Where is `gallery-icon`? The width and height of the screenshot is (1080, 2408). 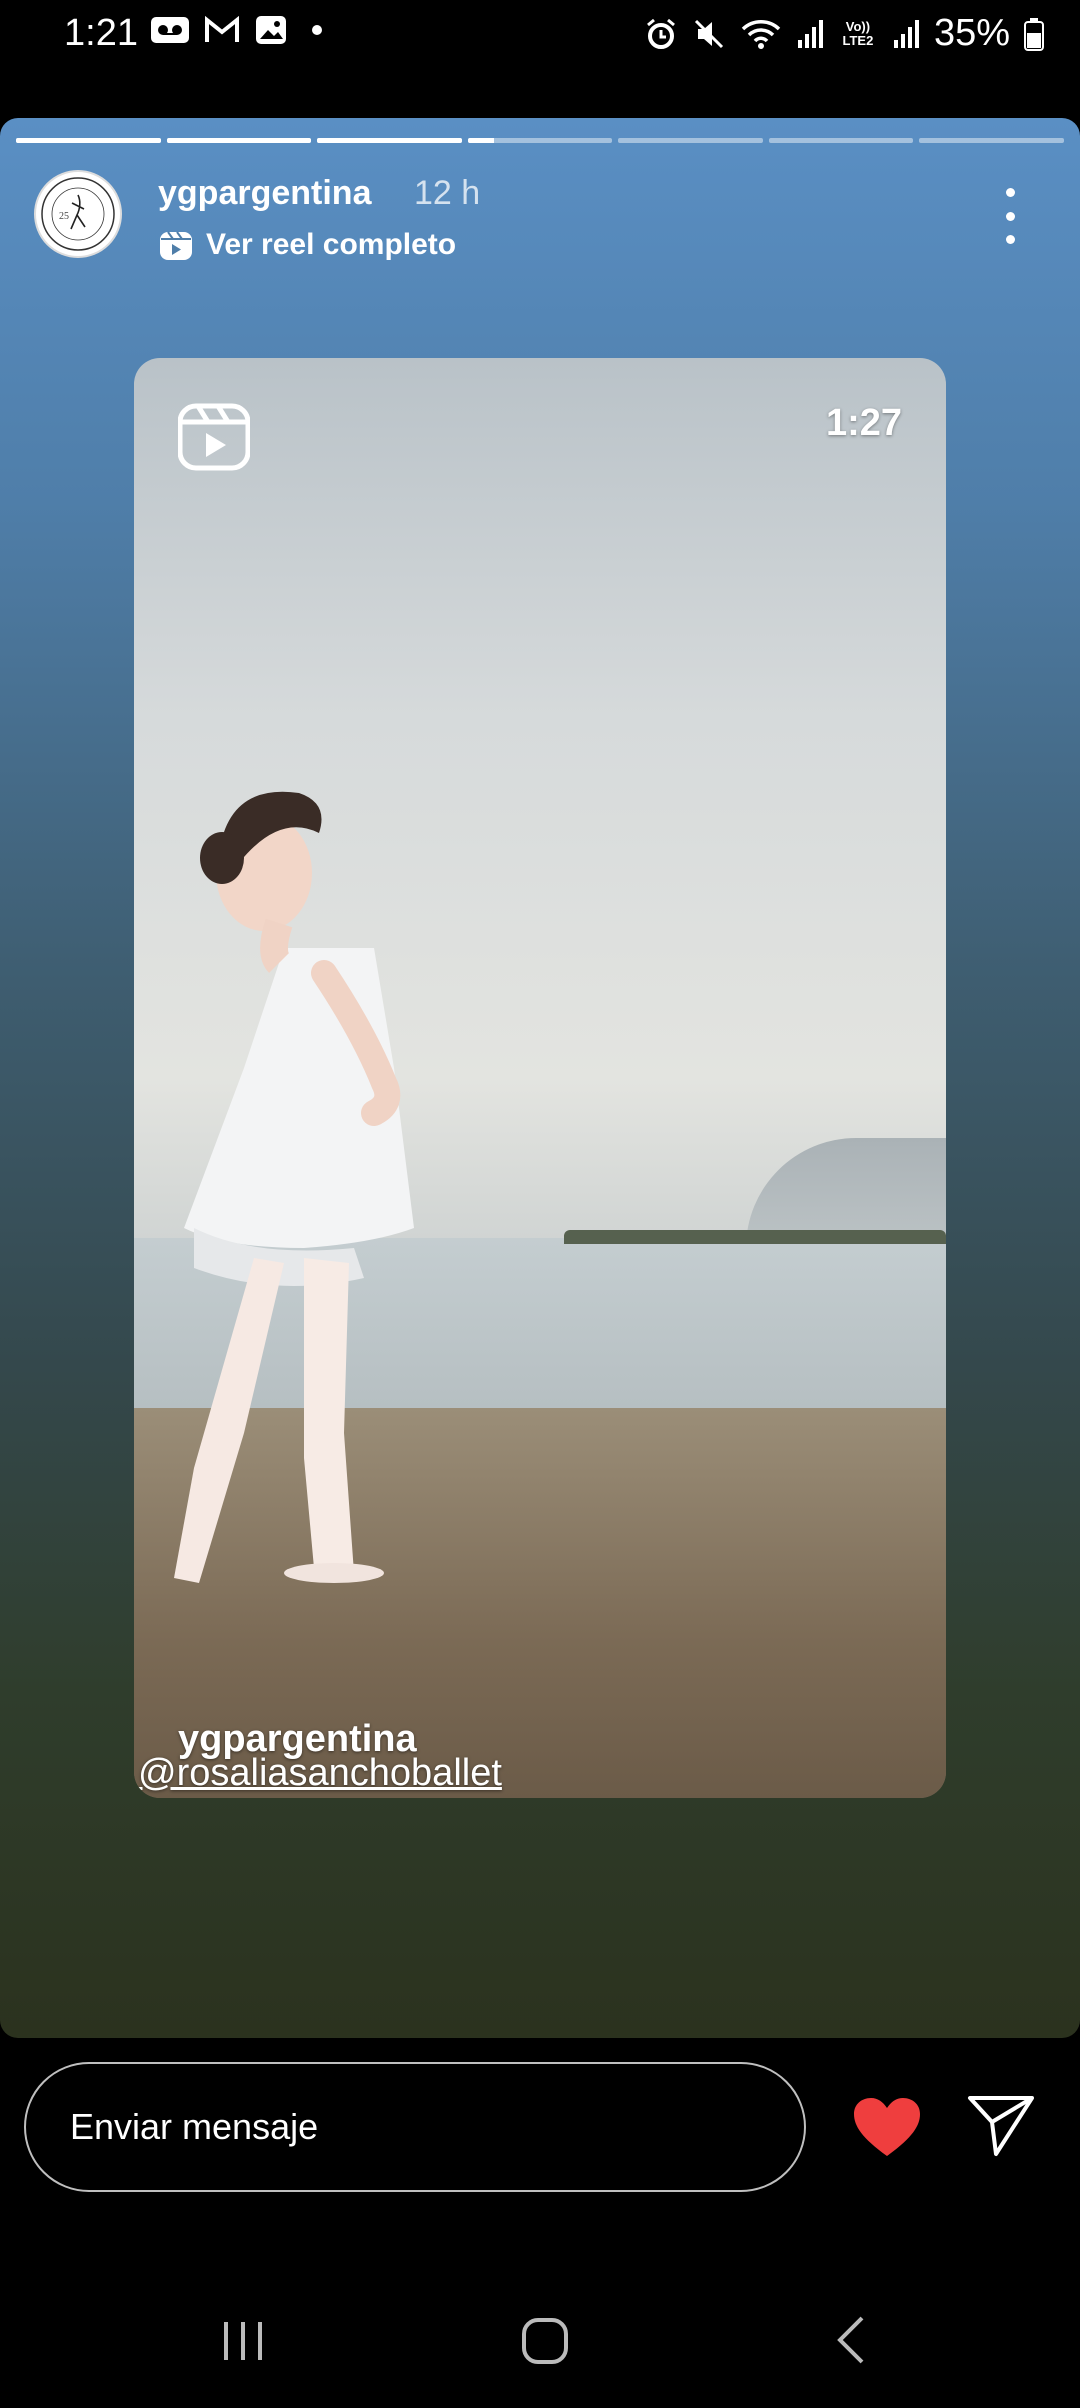
gallery-icon is located at coordinates (271, 30).